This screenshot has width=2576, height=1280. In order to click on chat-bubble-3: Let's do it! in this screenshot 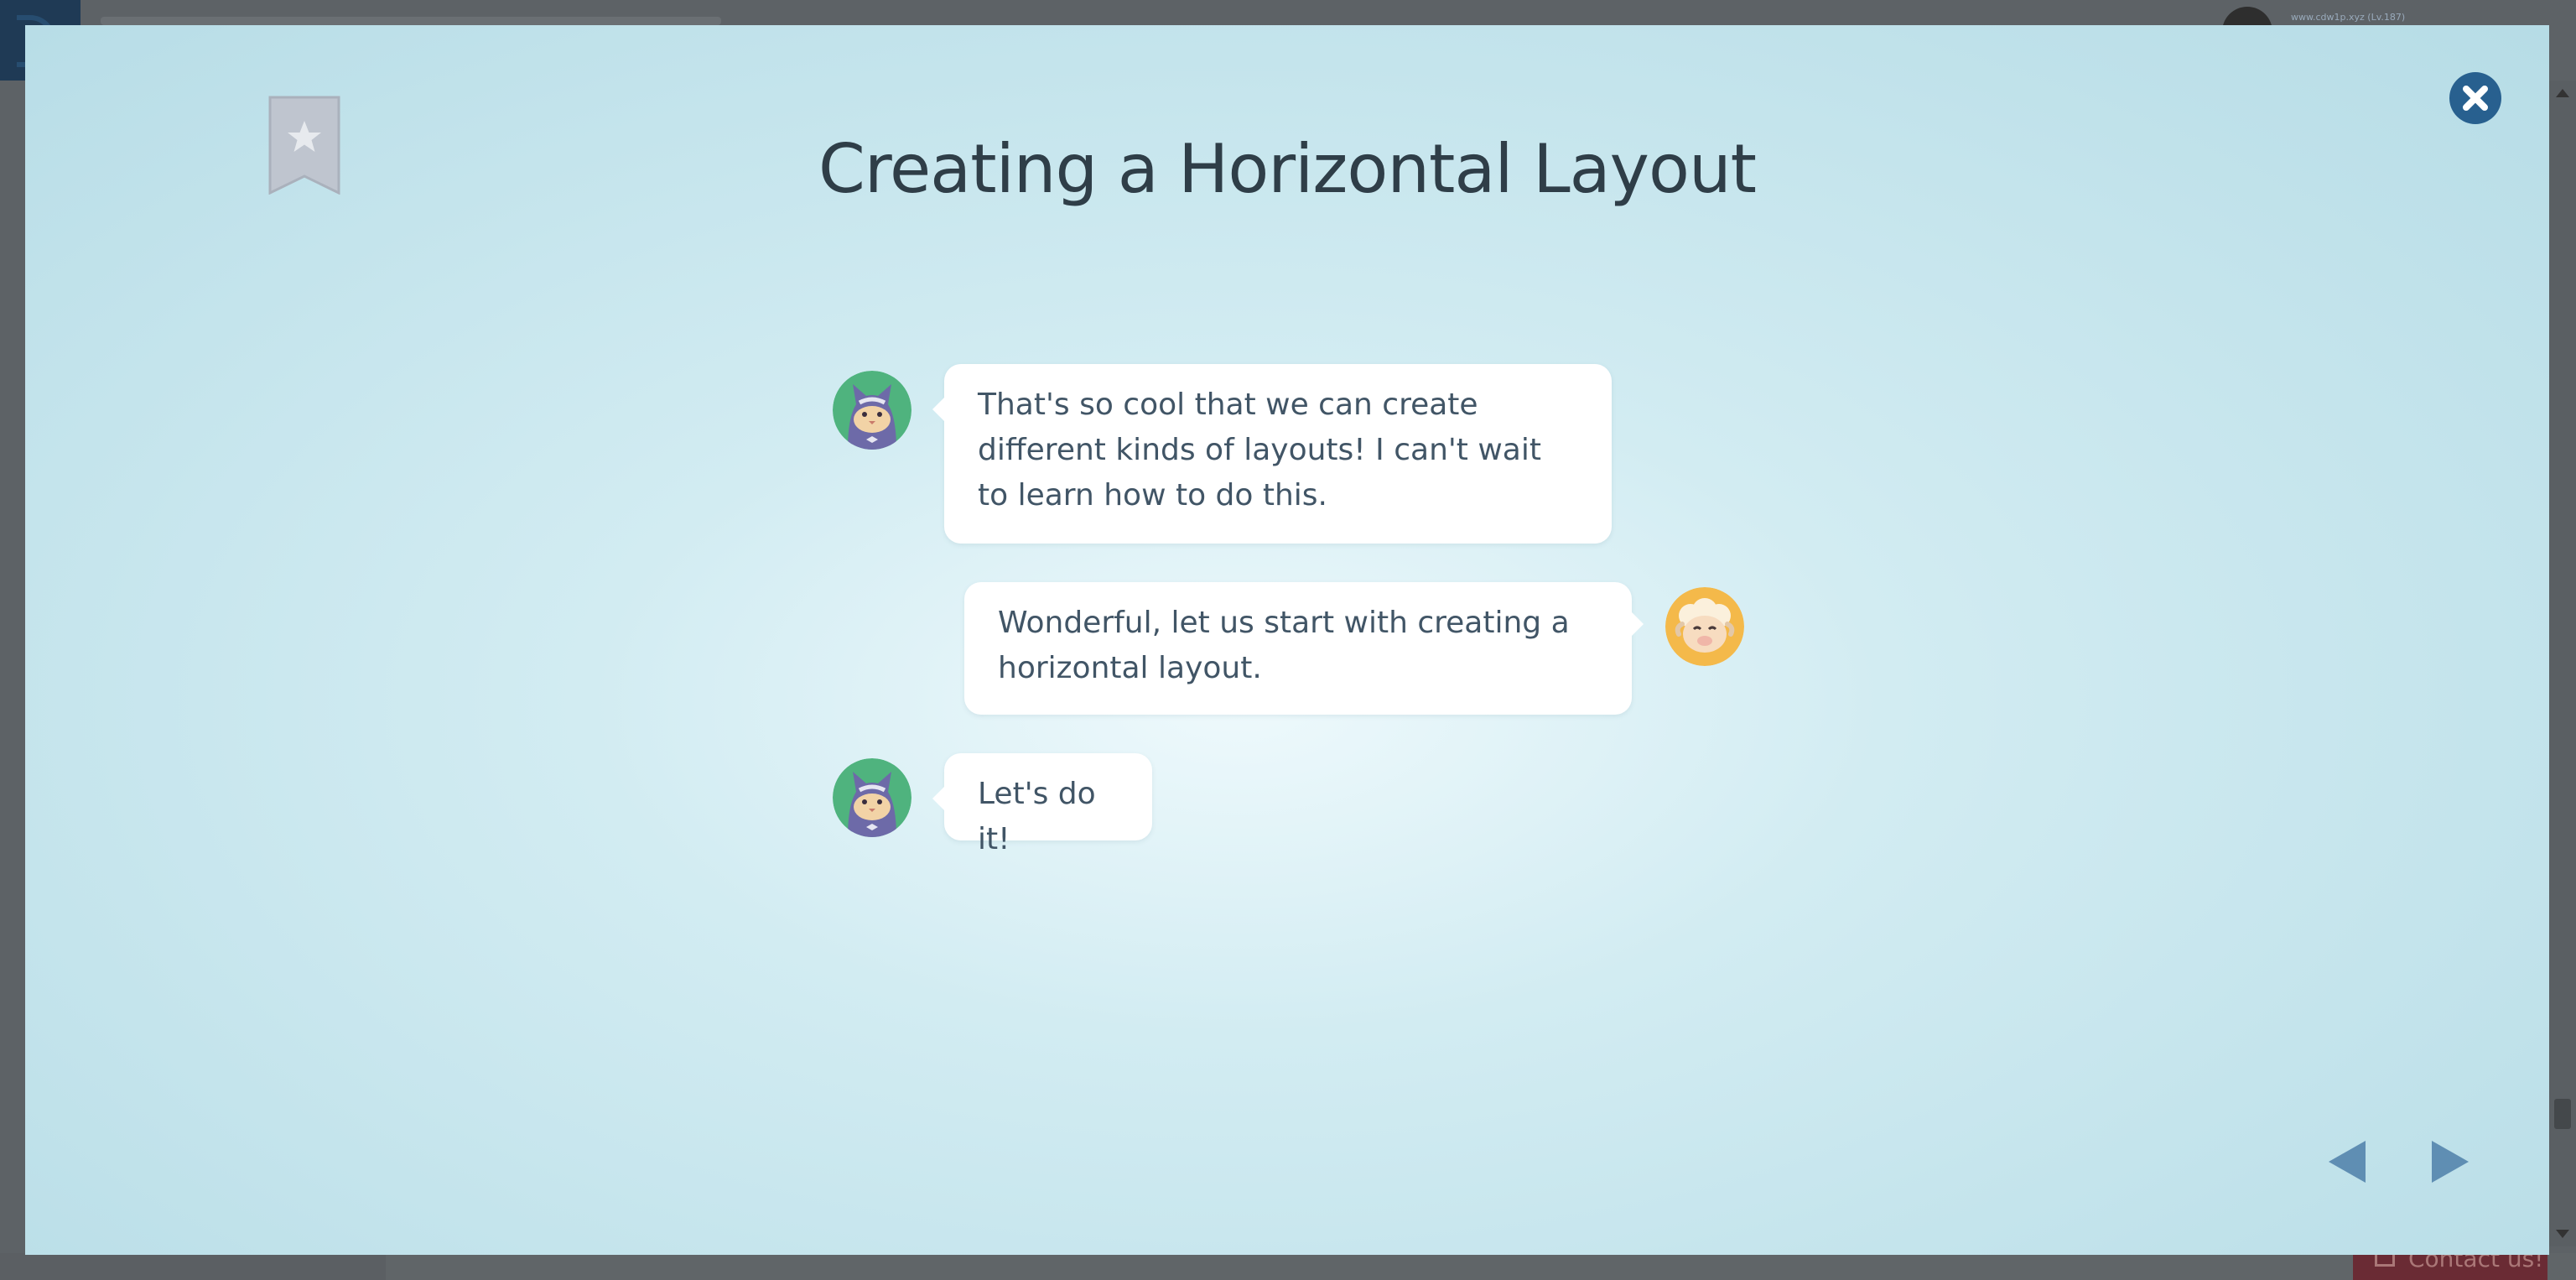, I will do `click(1042, 804)`.